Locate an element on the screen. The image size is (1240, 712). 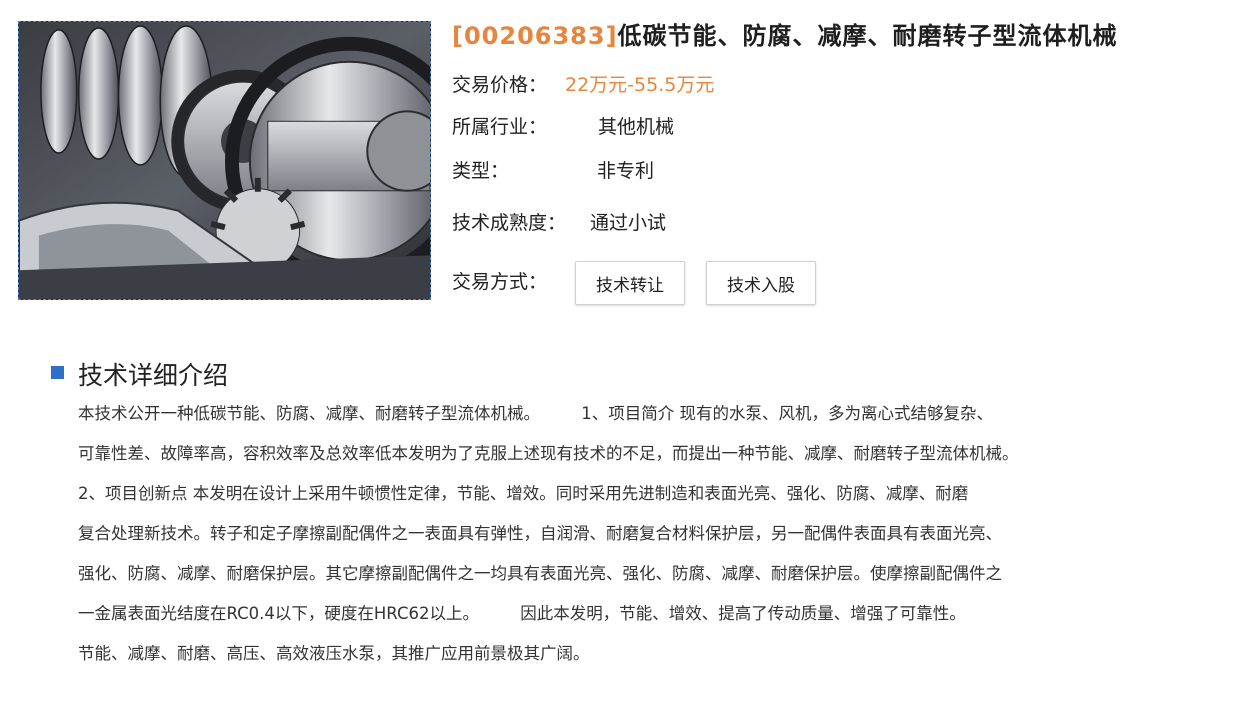
trade-option-transfer-button: 技术转让 is located at coordinates (630, 283).